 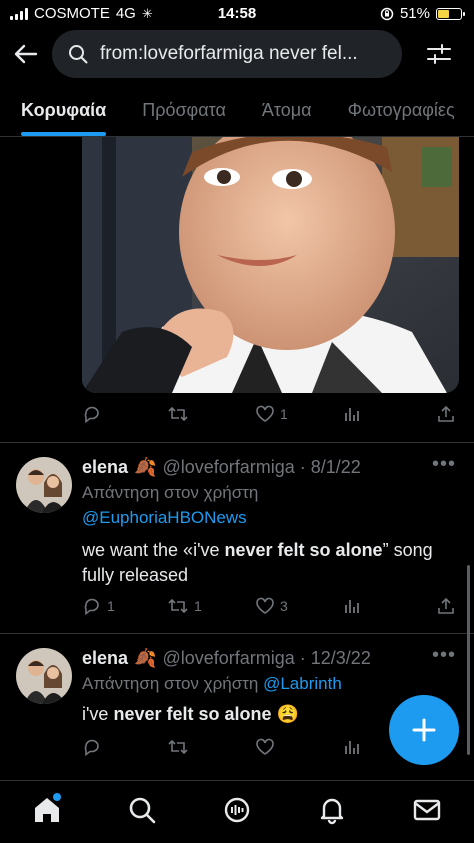 I want to click on nav-search, so click(x=142, y=810).